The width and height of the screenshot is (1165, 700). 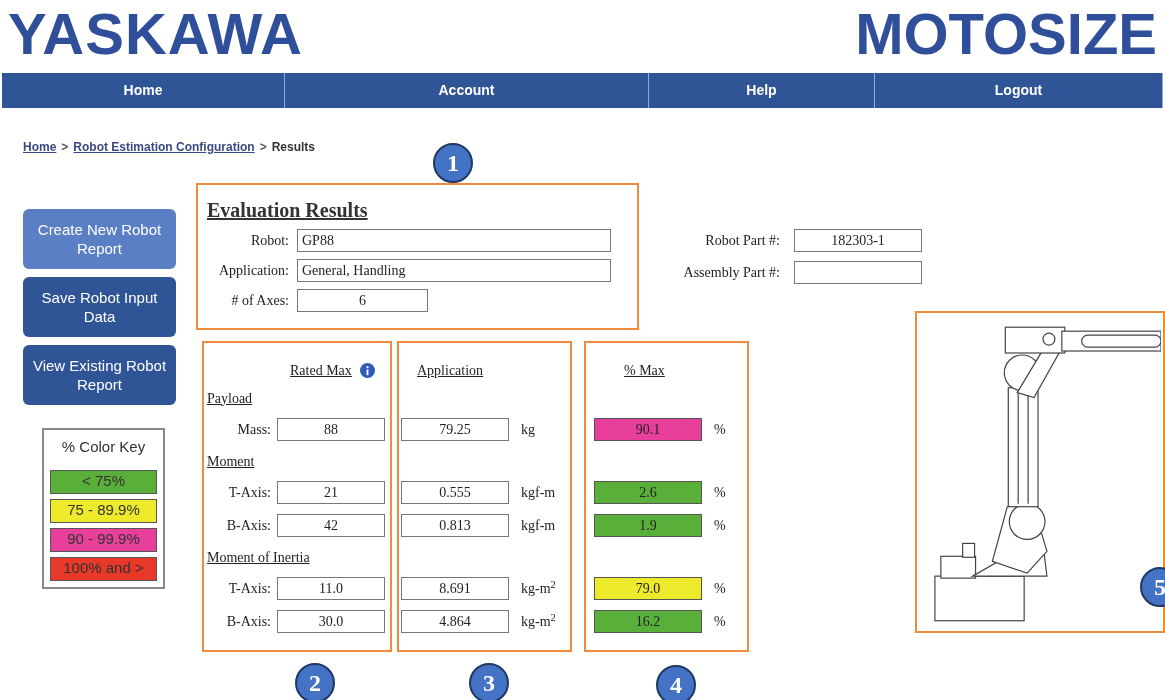 I want to click on value-field: 4.864, so click(x=455, y=621).